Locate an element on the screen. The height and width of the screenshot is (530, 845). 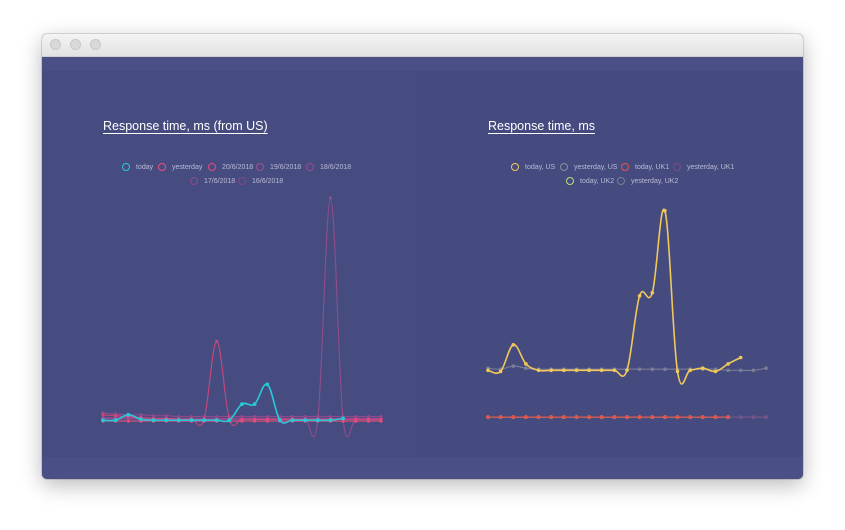
line-chart-right is located at coordinates (627, 313).